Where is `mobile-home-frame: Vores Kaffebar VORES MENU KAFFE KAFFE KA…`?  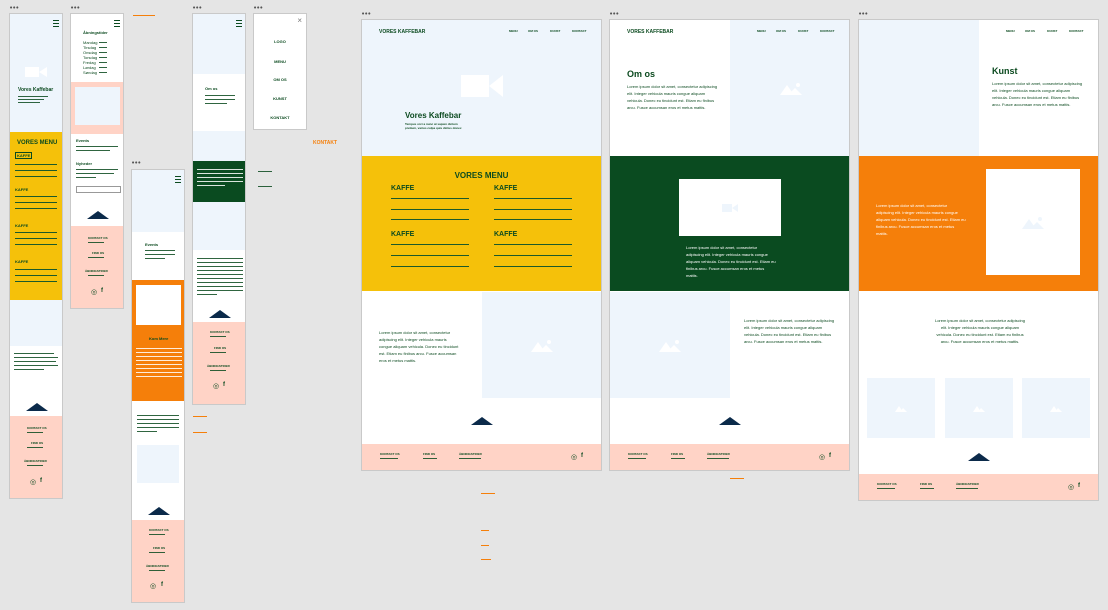
mobile-home-frame: Vores Kaffebar VORES MENU KAFFE KAFFE KA… is located at coordinates (36, 256).